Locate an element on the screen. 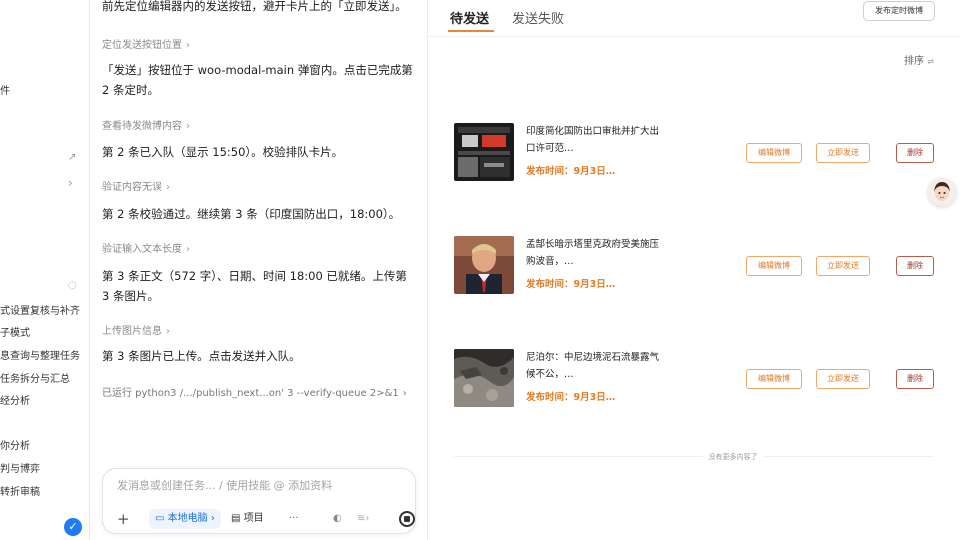 Image resolution: width=960 pixels, height=540 pixels. step-link-label: 查看待发微博内容 is located at coordinates (142, 126).